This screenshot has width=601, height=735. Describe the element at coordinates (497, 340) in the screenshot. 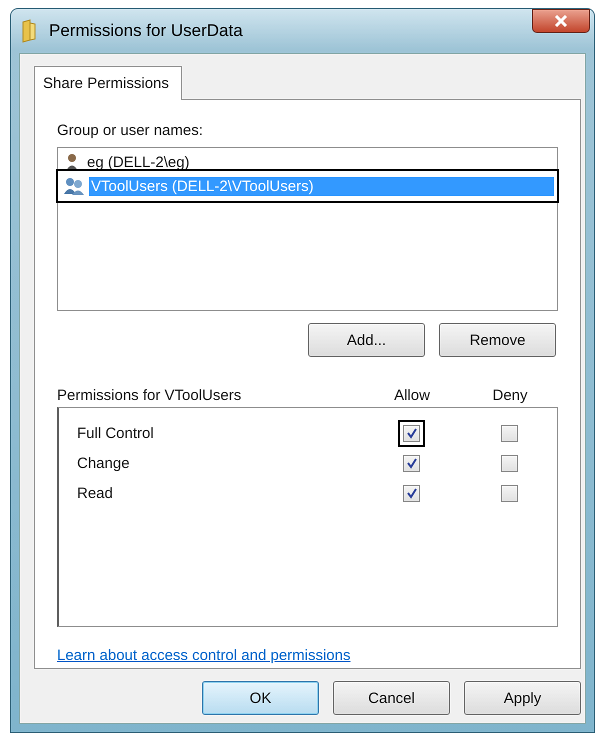

I see `list-button: Remove` at that location.